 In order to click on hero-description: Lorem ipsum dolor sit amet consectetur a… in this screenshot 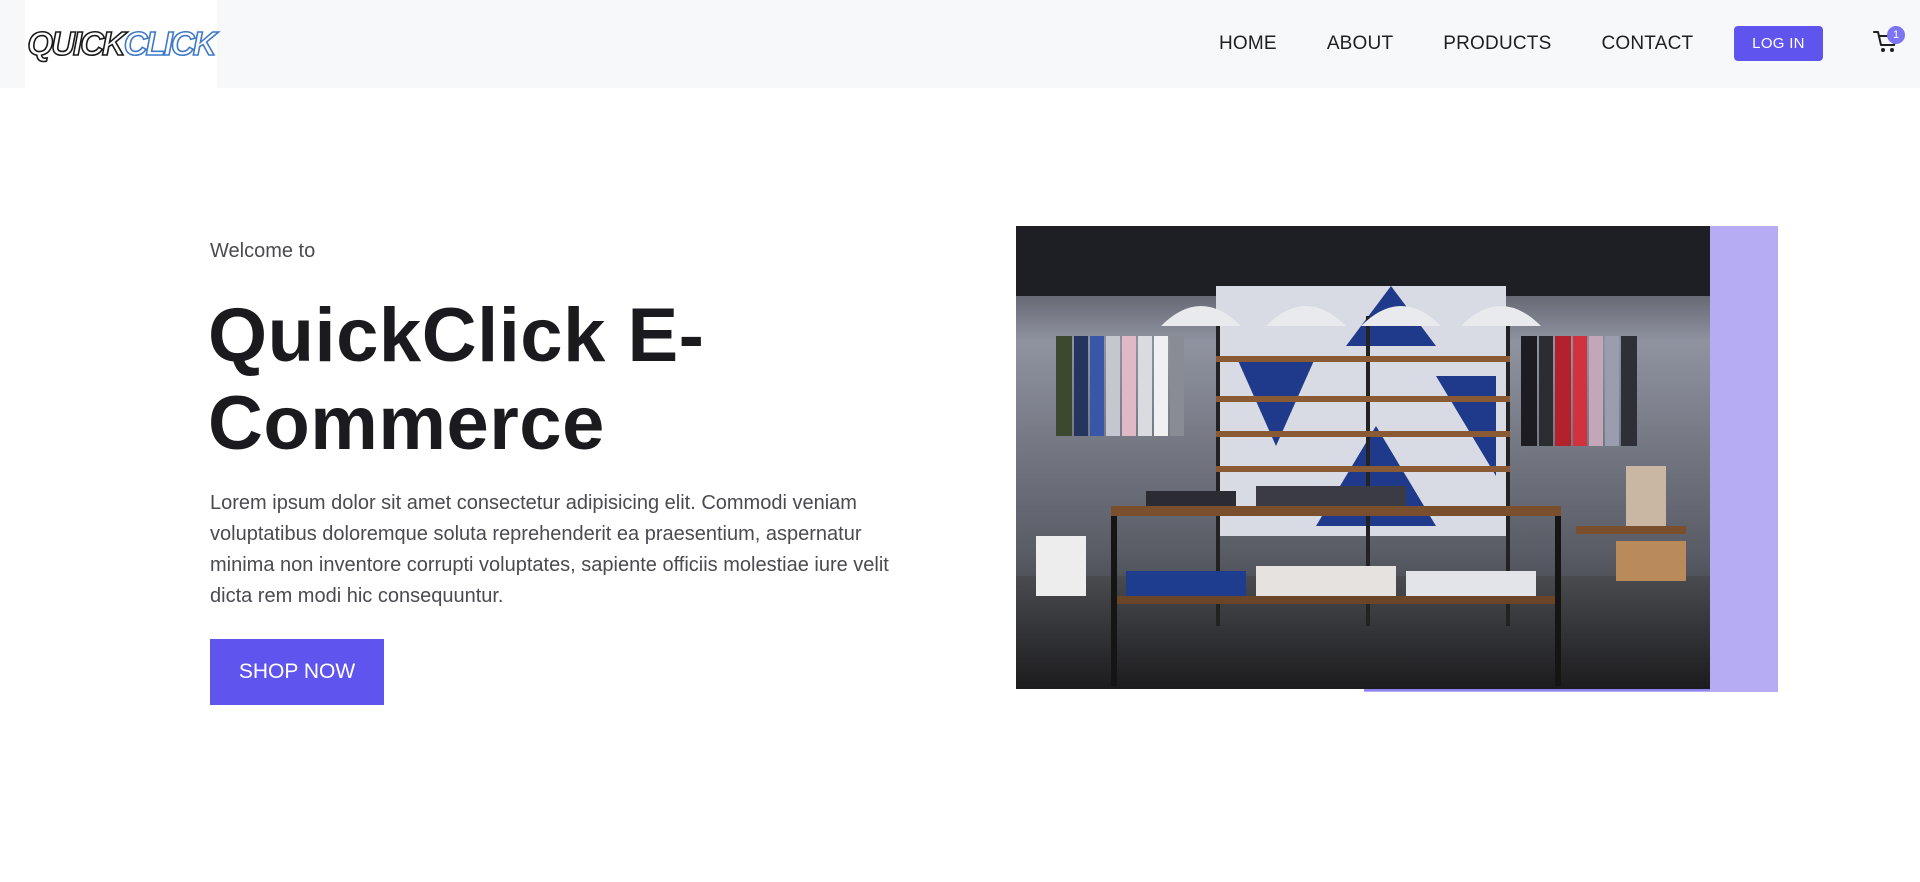, I will do `click(549, 549)`.